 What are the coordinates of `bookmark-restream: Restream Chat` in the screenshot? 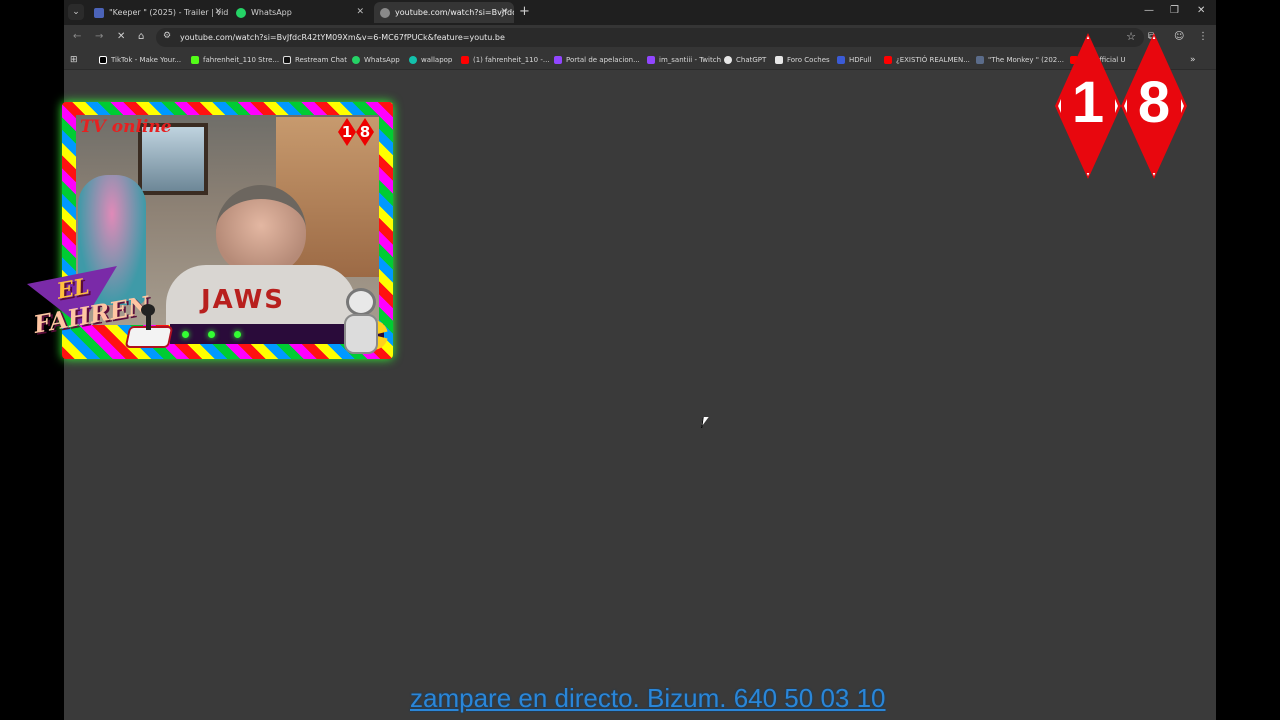 It's located at (315, 60).